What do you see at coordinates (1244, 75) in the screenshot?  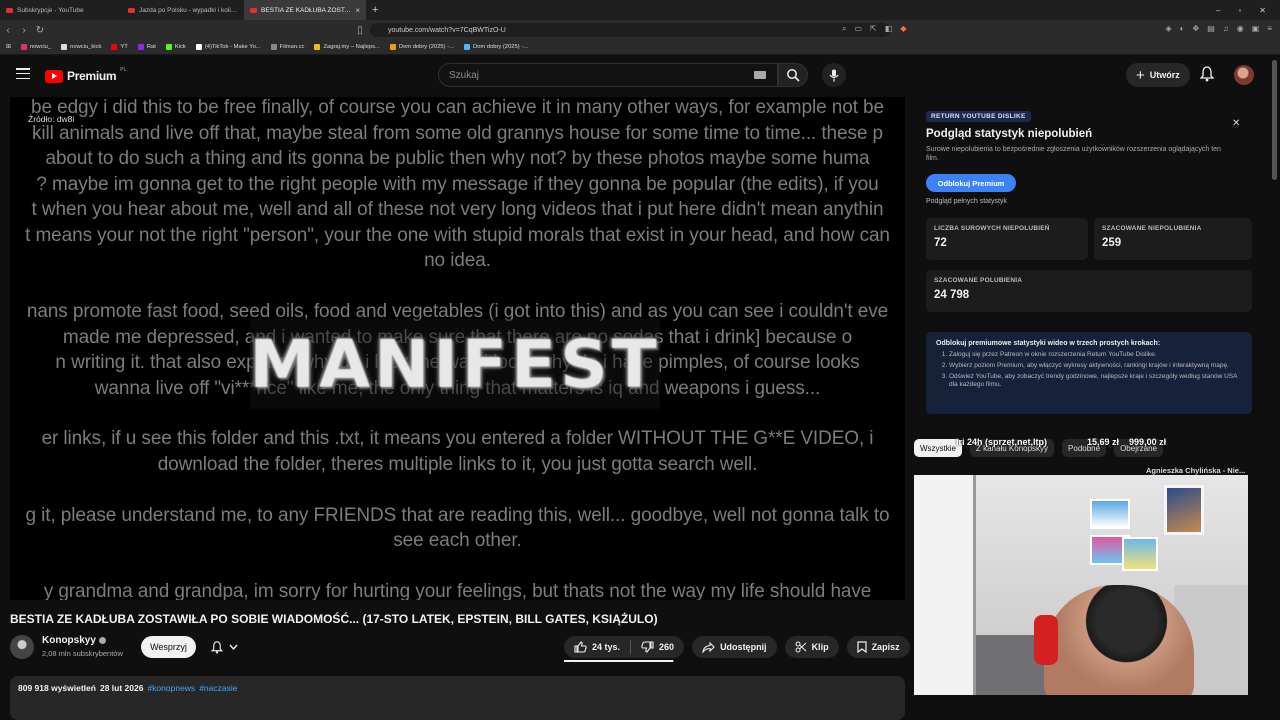 I see `account-avatar` at bounding box center [1244, 75].